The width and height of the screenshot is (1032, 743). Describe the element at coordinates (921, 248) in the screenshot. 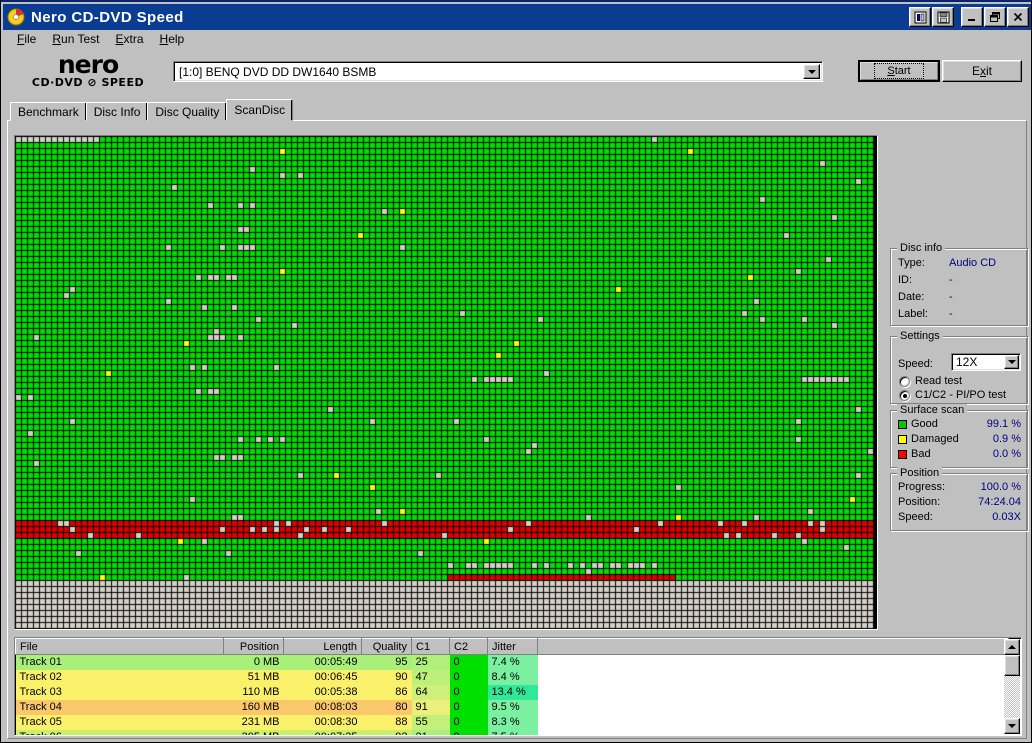

I see `disc-info-legend: Disc info` at that location.